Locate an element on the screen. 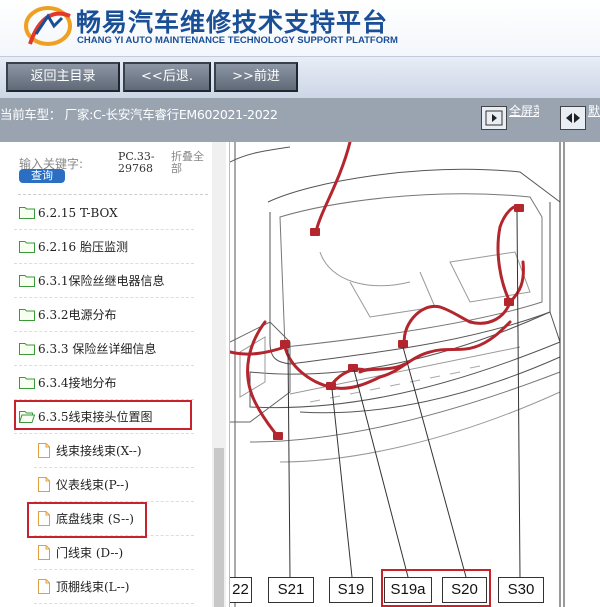 The height and width of the screenshot is (607, 600). tree-child-s: 底盘线束 (S--) is located at coordinates (114, 519).